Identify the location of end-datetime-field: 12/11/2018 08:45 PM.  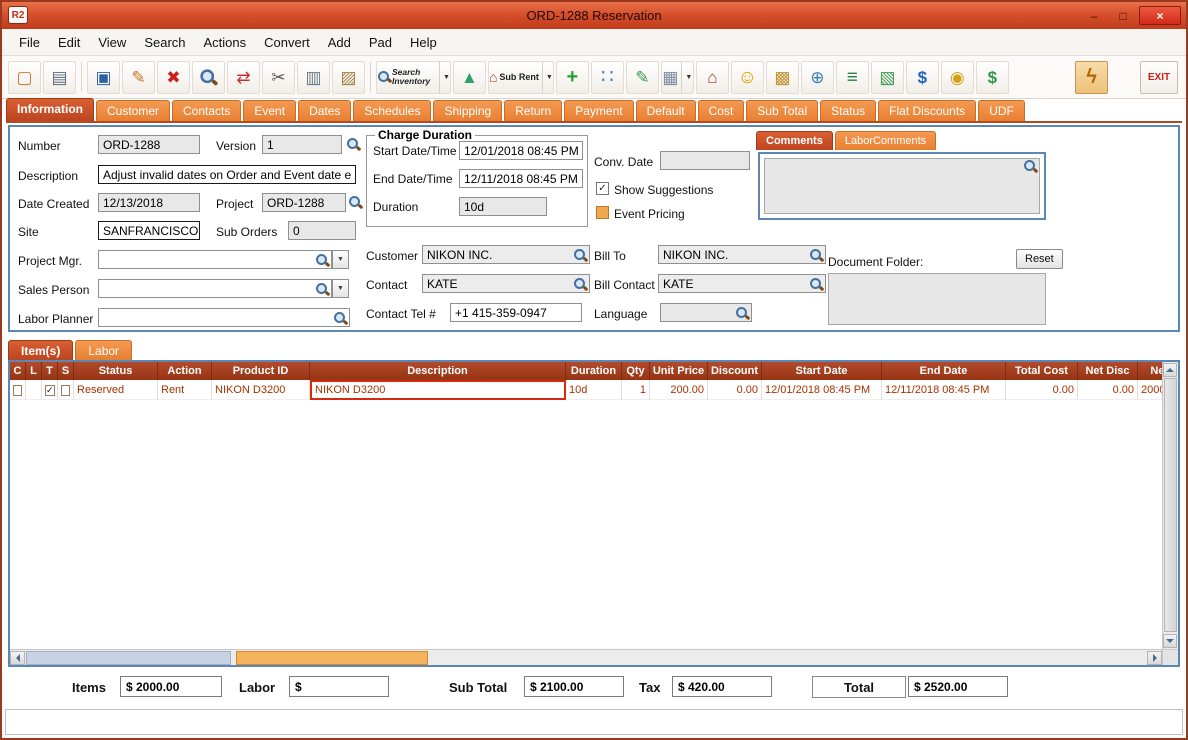
(521, 178).